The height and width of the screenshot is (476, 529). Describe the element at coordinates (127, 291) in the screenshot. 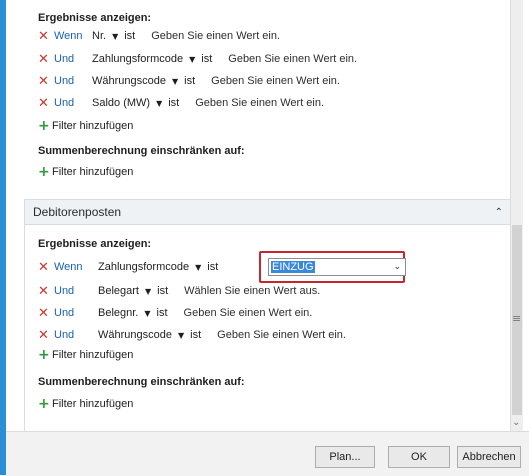

I see `filter-field: Belegart ▼` at that location.